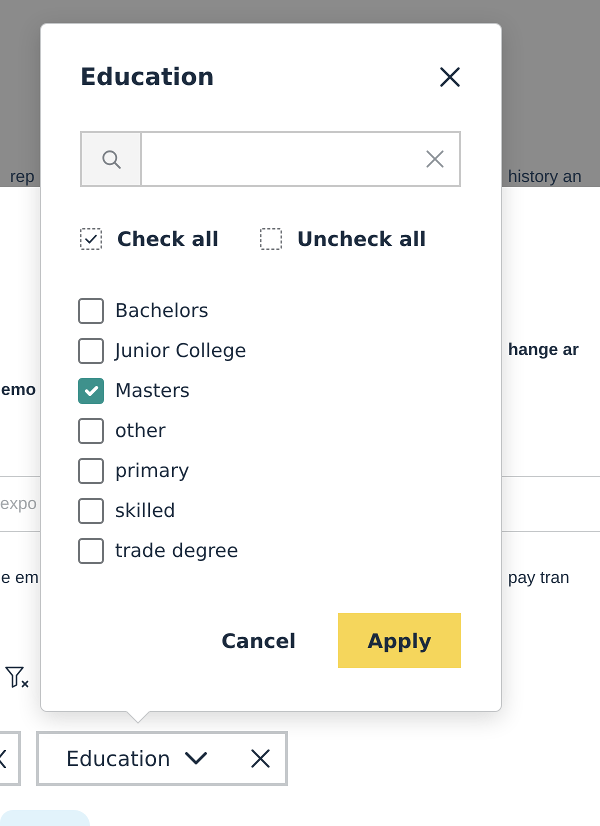  Describe the element at coordinates (22, 177) in the screenshot. I see `body-text: rep` at that location.